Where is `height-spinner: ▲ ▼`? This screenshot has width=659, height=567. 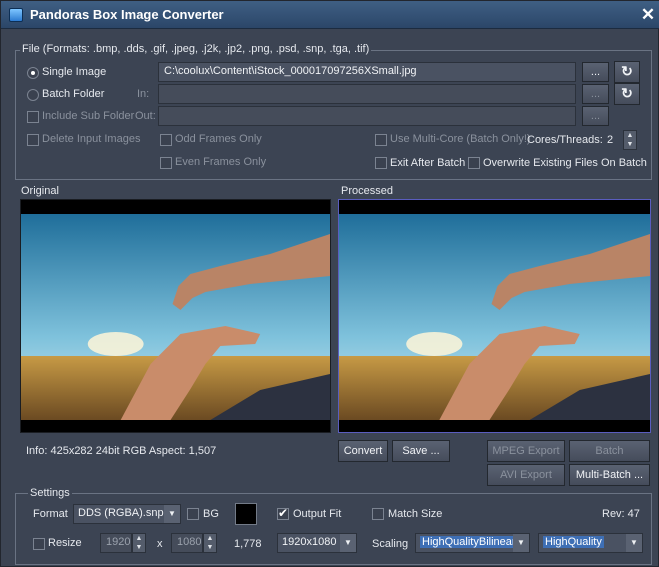 height-spinner: ▲ ▼ is located at coordinates (210, 543).